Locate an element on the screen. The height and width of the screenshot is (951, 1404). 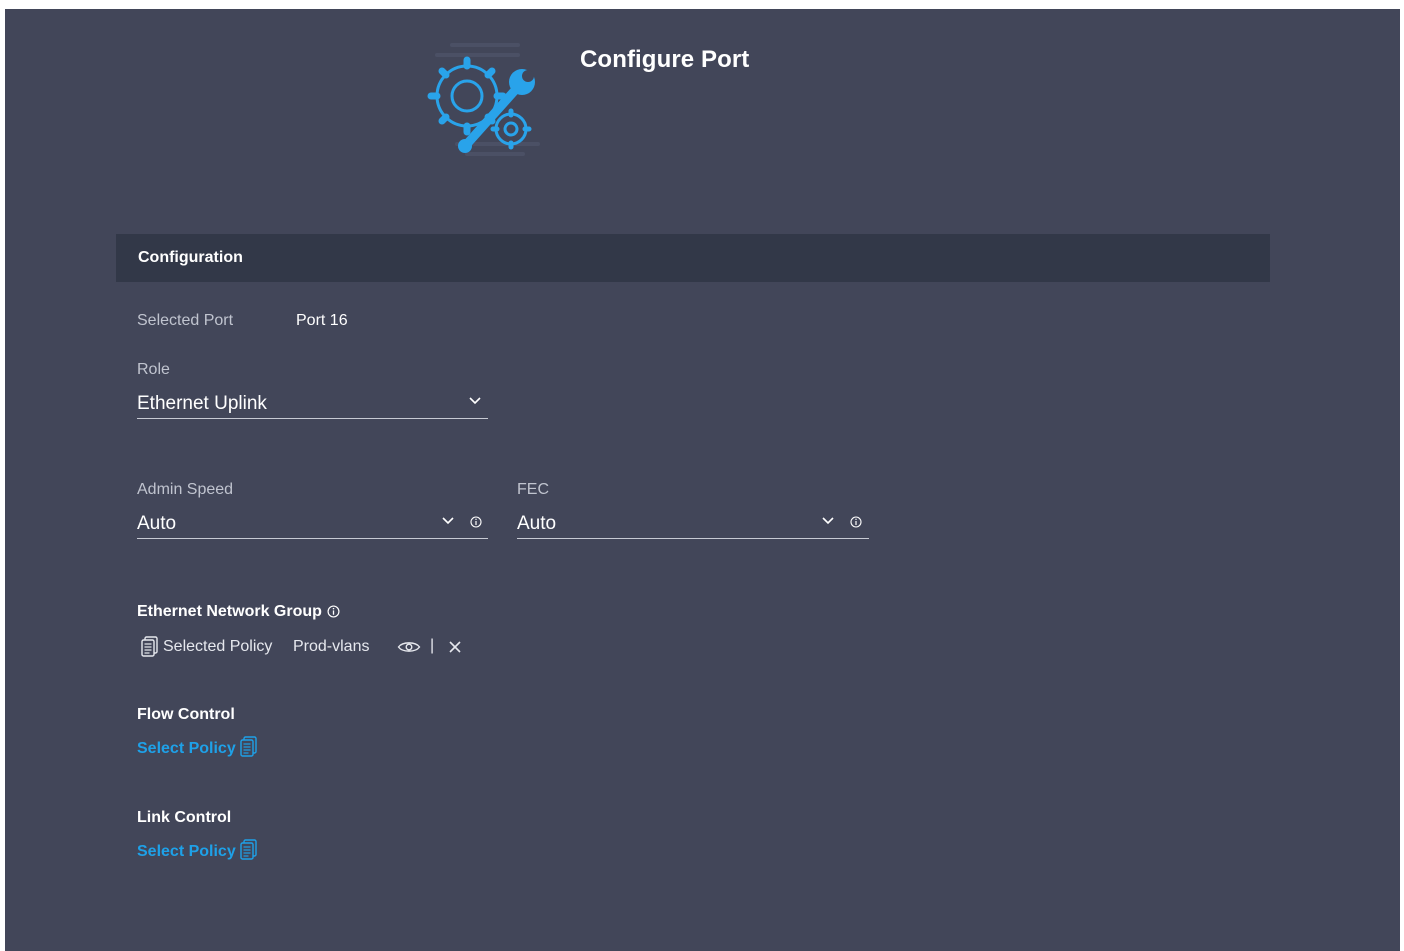
link-control-select-policy-link: Select Policy is located at coordinates (186, 852).